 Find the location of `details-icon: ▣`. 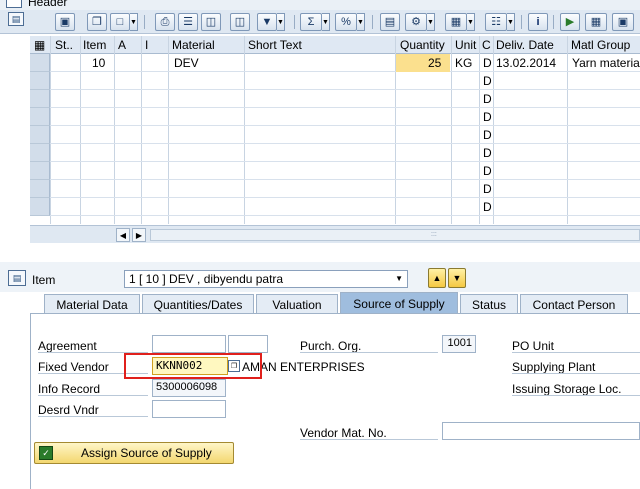

details-icon: ▣ is located at coordinates (65, 22).